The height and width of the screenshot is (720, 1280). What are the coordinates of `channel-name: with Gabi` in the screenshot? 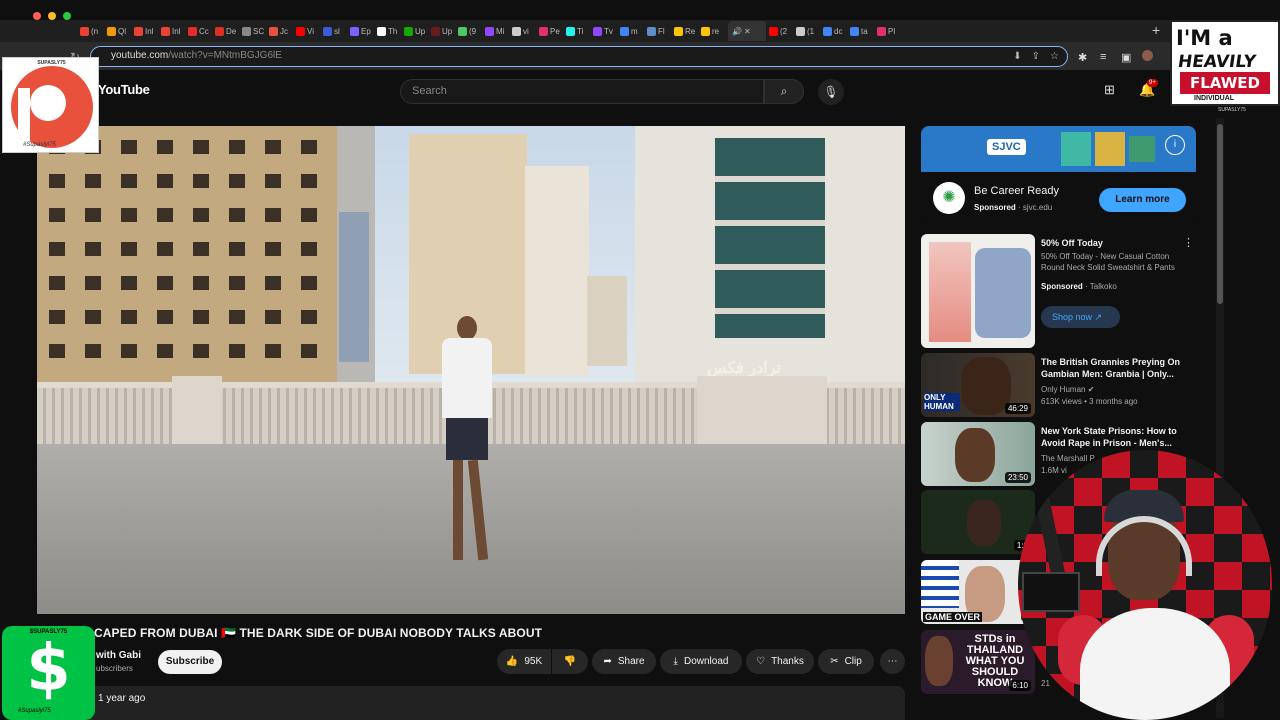 It's located at (118, 655).